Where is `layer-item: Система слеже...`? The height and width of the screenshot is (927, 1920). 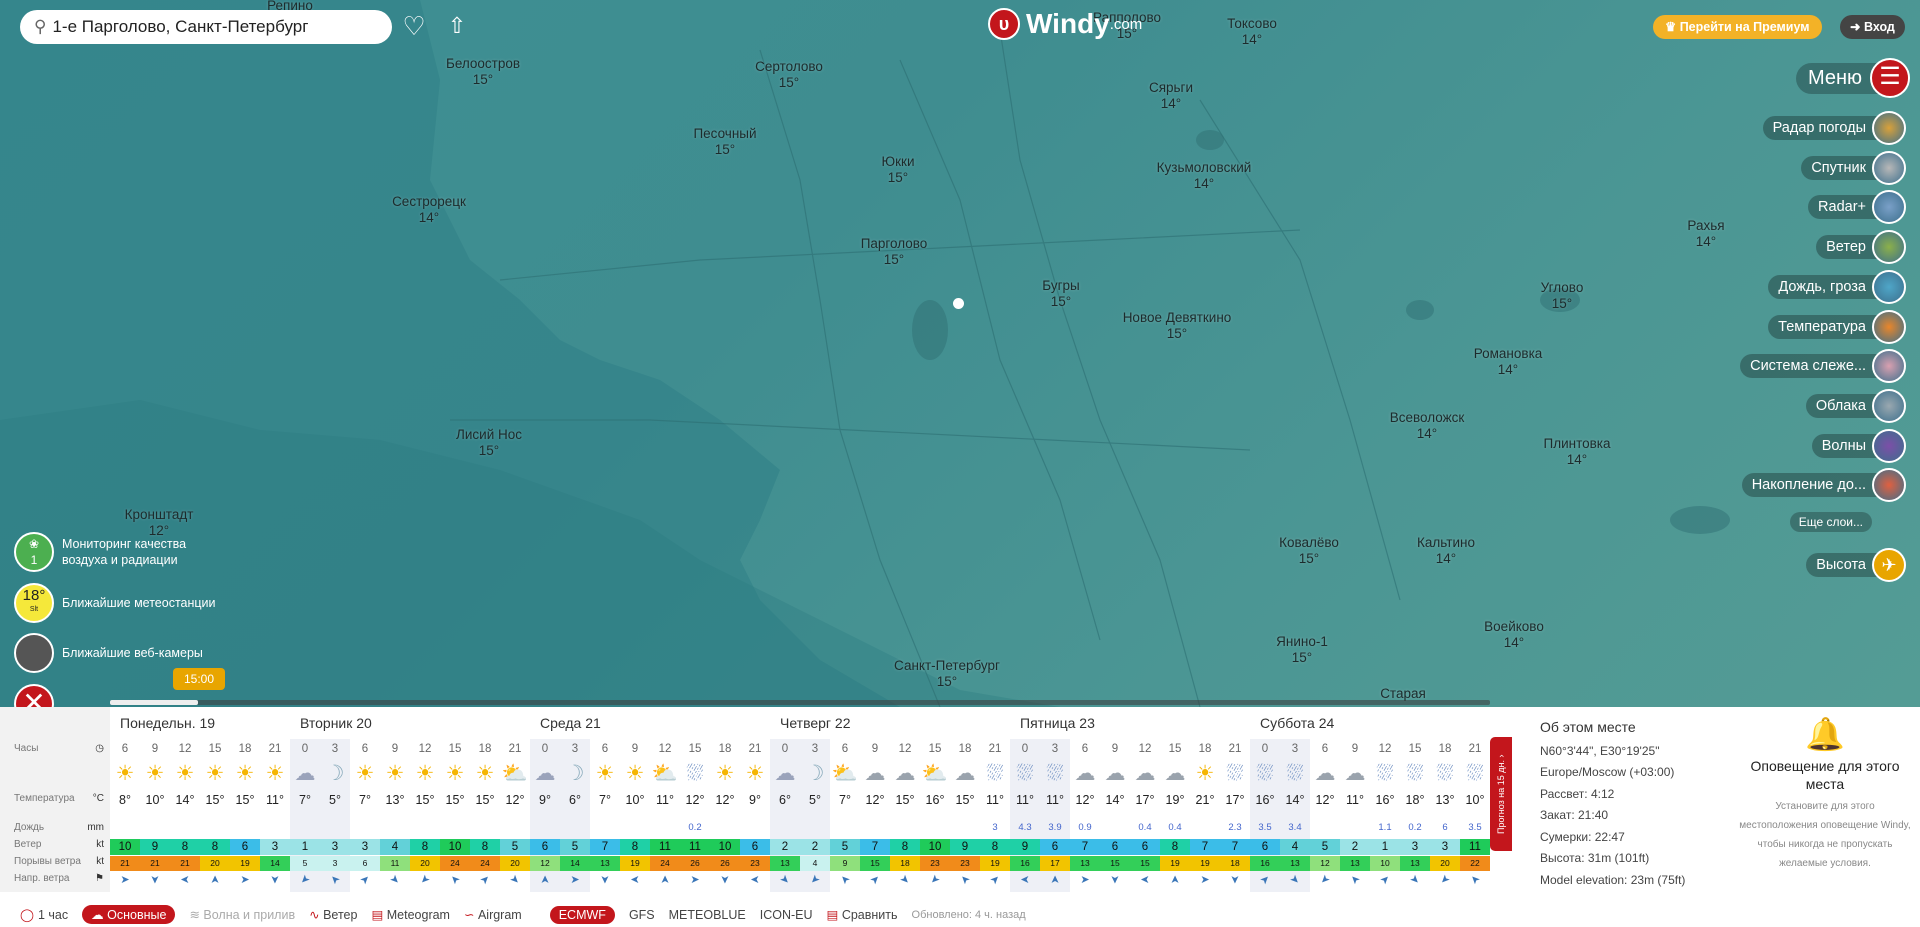 layer-item: Система слеже... is located at coordinates (1823, 366).